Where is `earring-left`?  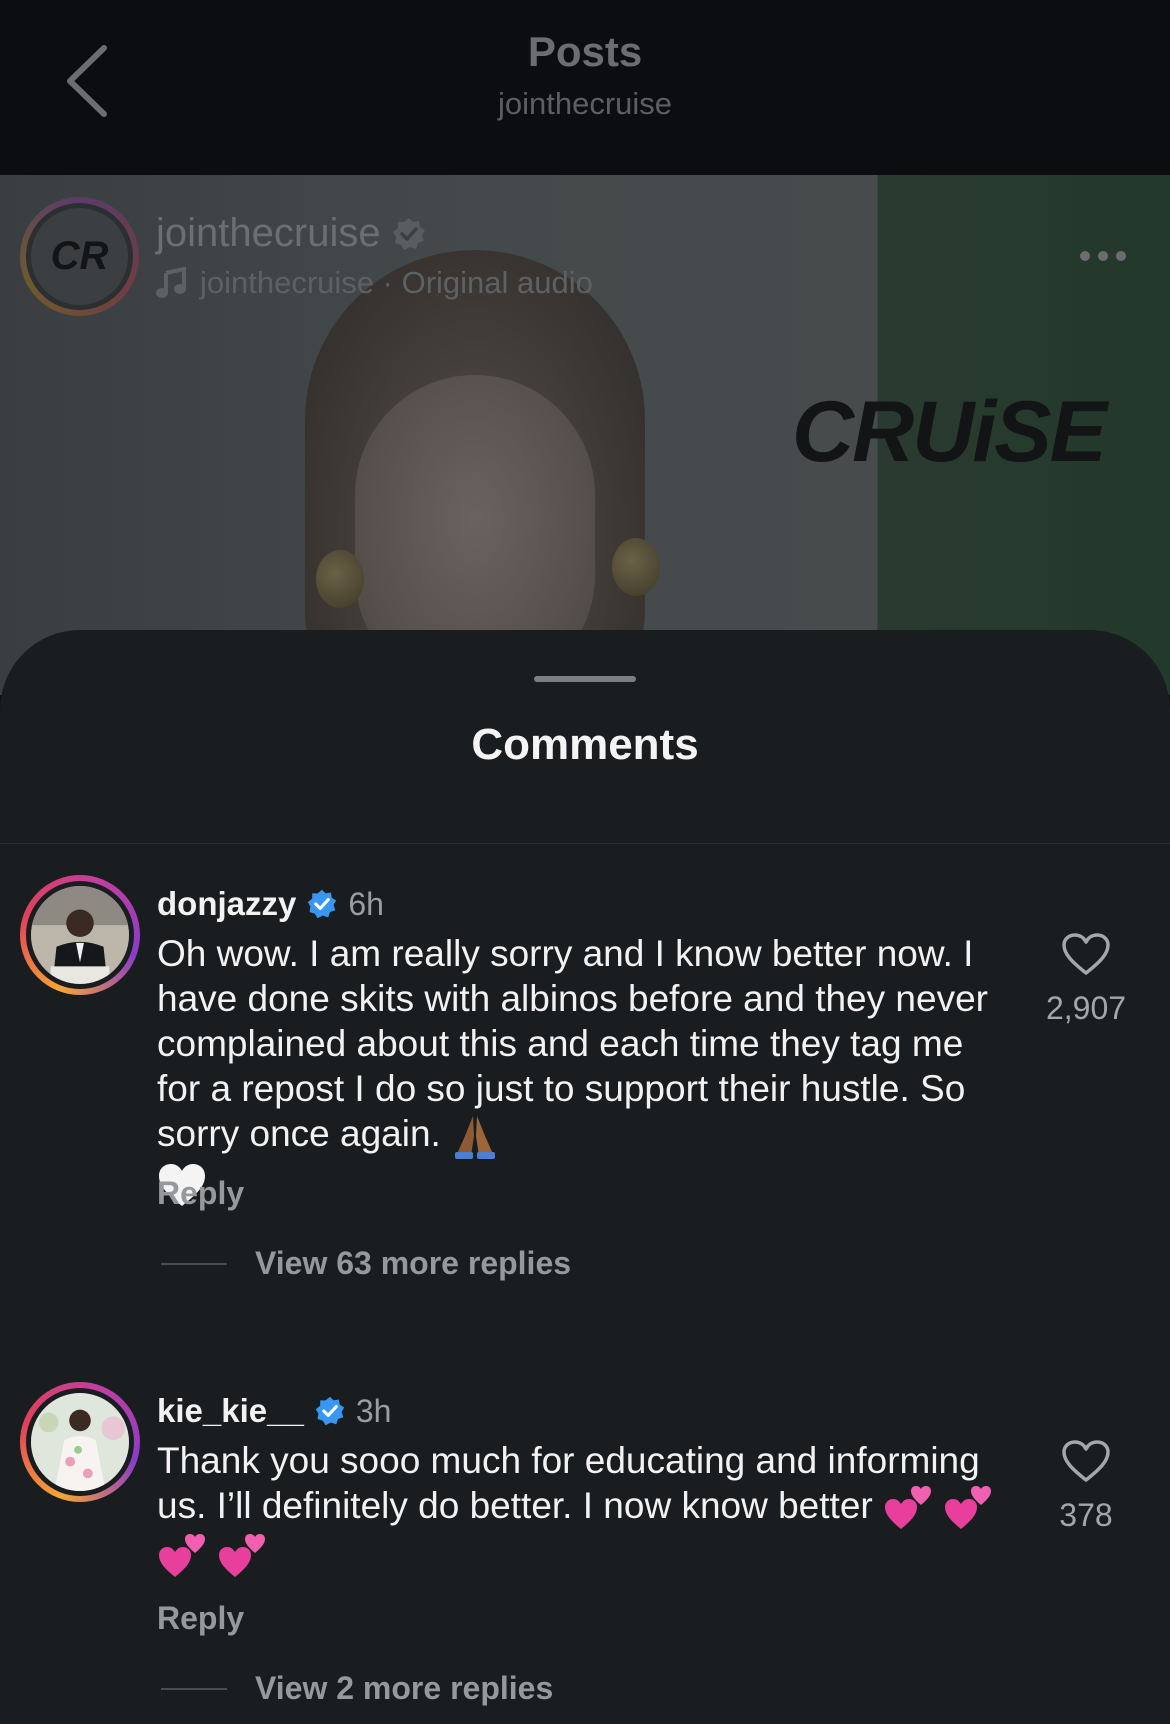 earring-left is located at coordinates (340, 579).